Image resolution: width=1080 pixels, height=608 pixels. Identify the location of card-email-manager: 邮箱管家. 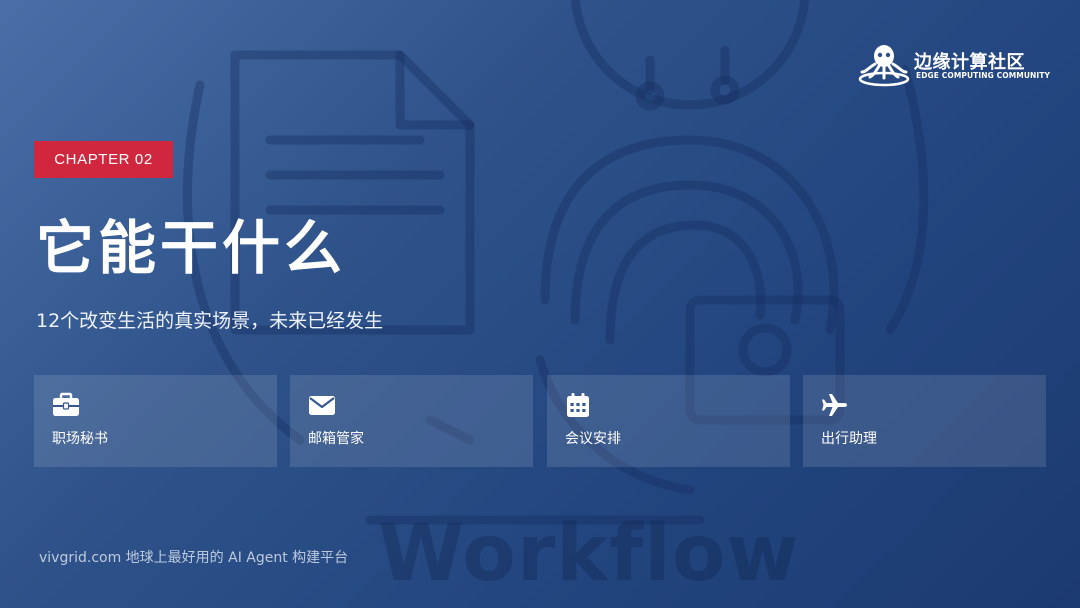
(411, 421).